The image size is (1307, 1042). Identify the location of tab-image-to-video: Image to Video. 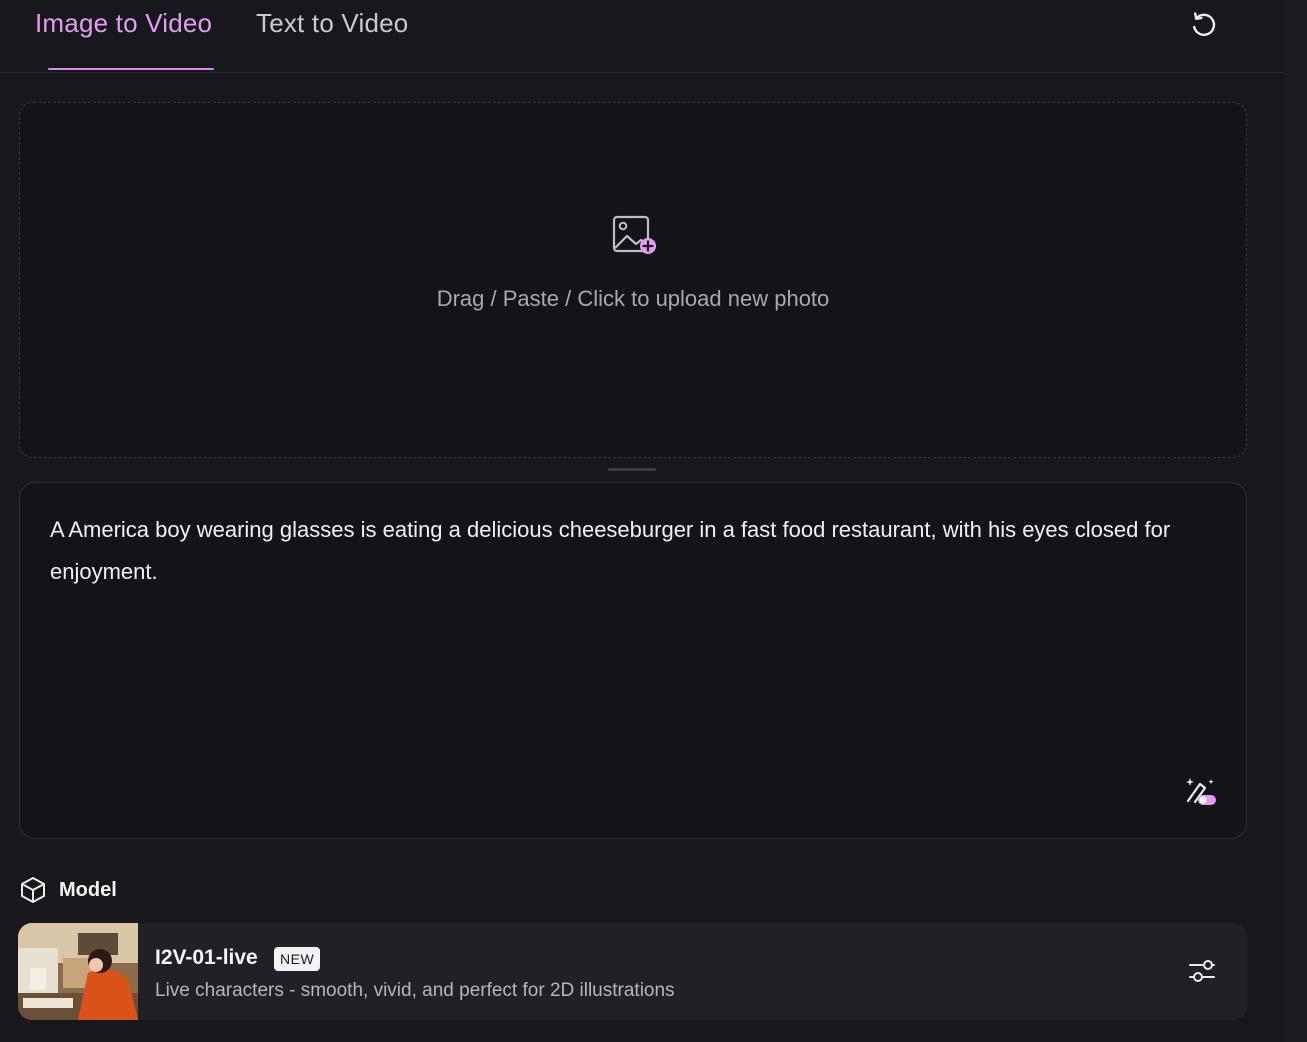
(123, 23).